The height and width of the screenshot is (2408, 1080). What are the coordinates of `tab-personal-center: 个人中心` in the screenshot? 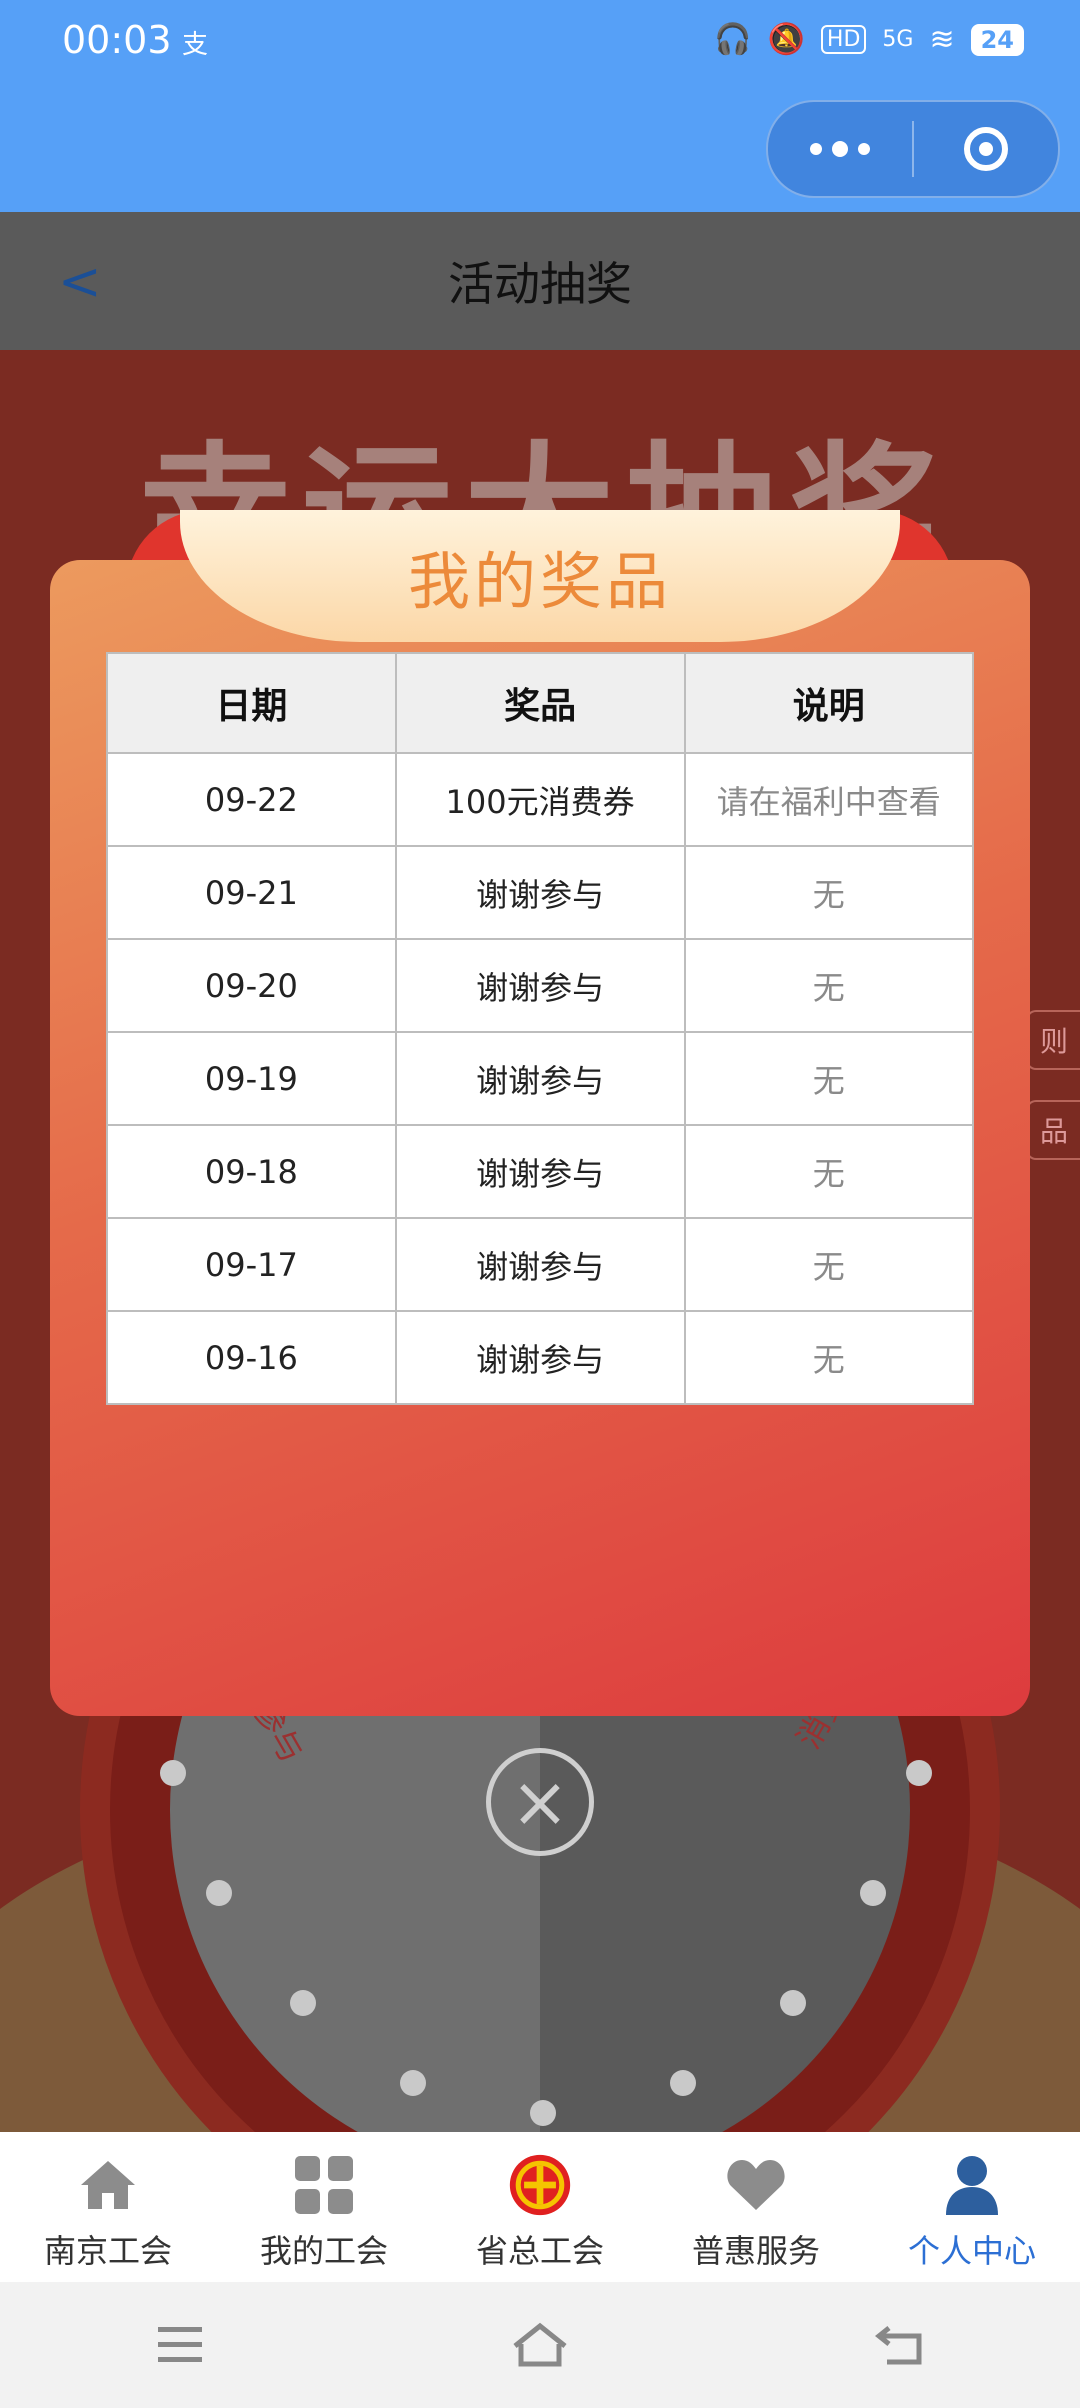 It's located at (972, 2207).